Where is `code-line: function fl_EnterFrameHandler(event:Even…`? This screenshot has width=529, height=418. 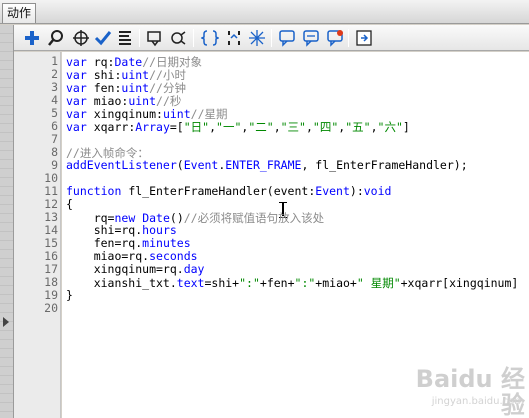 code-line: function fl_EnterFrameHandler(event:Even… is located at coordinates (228, 191).